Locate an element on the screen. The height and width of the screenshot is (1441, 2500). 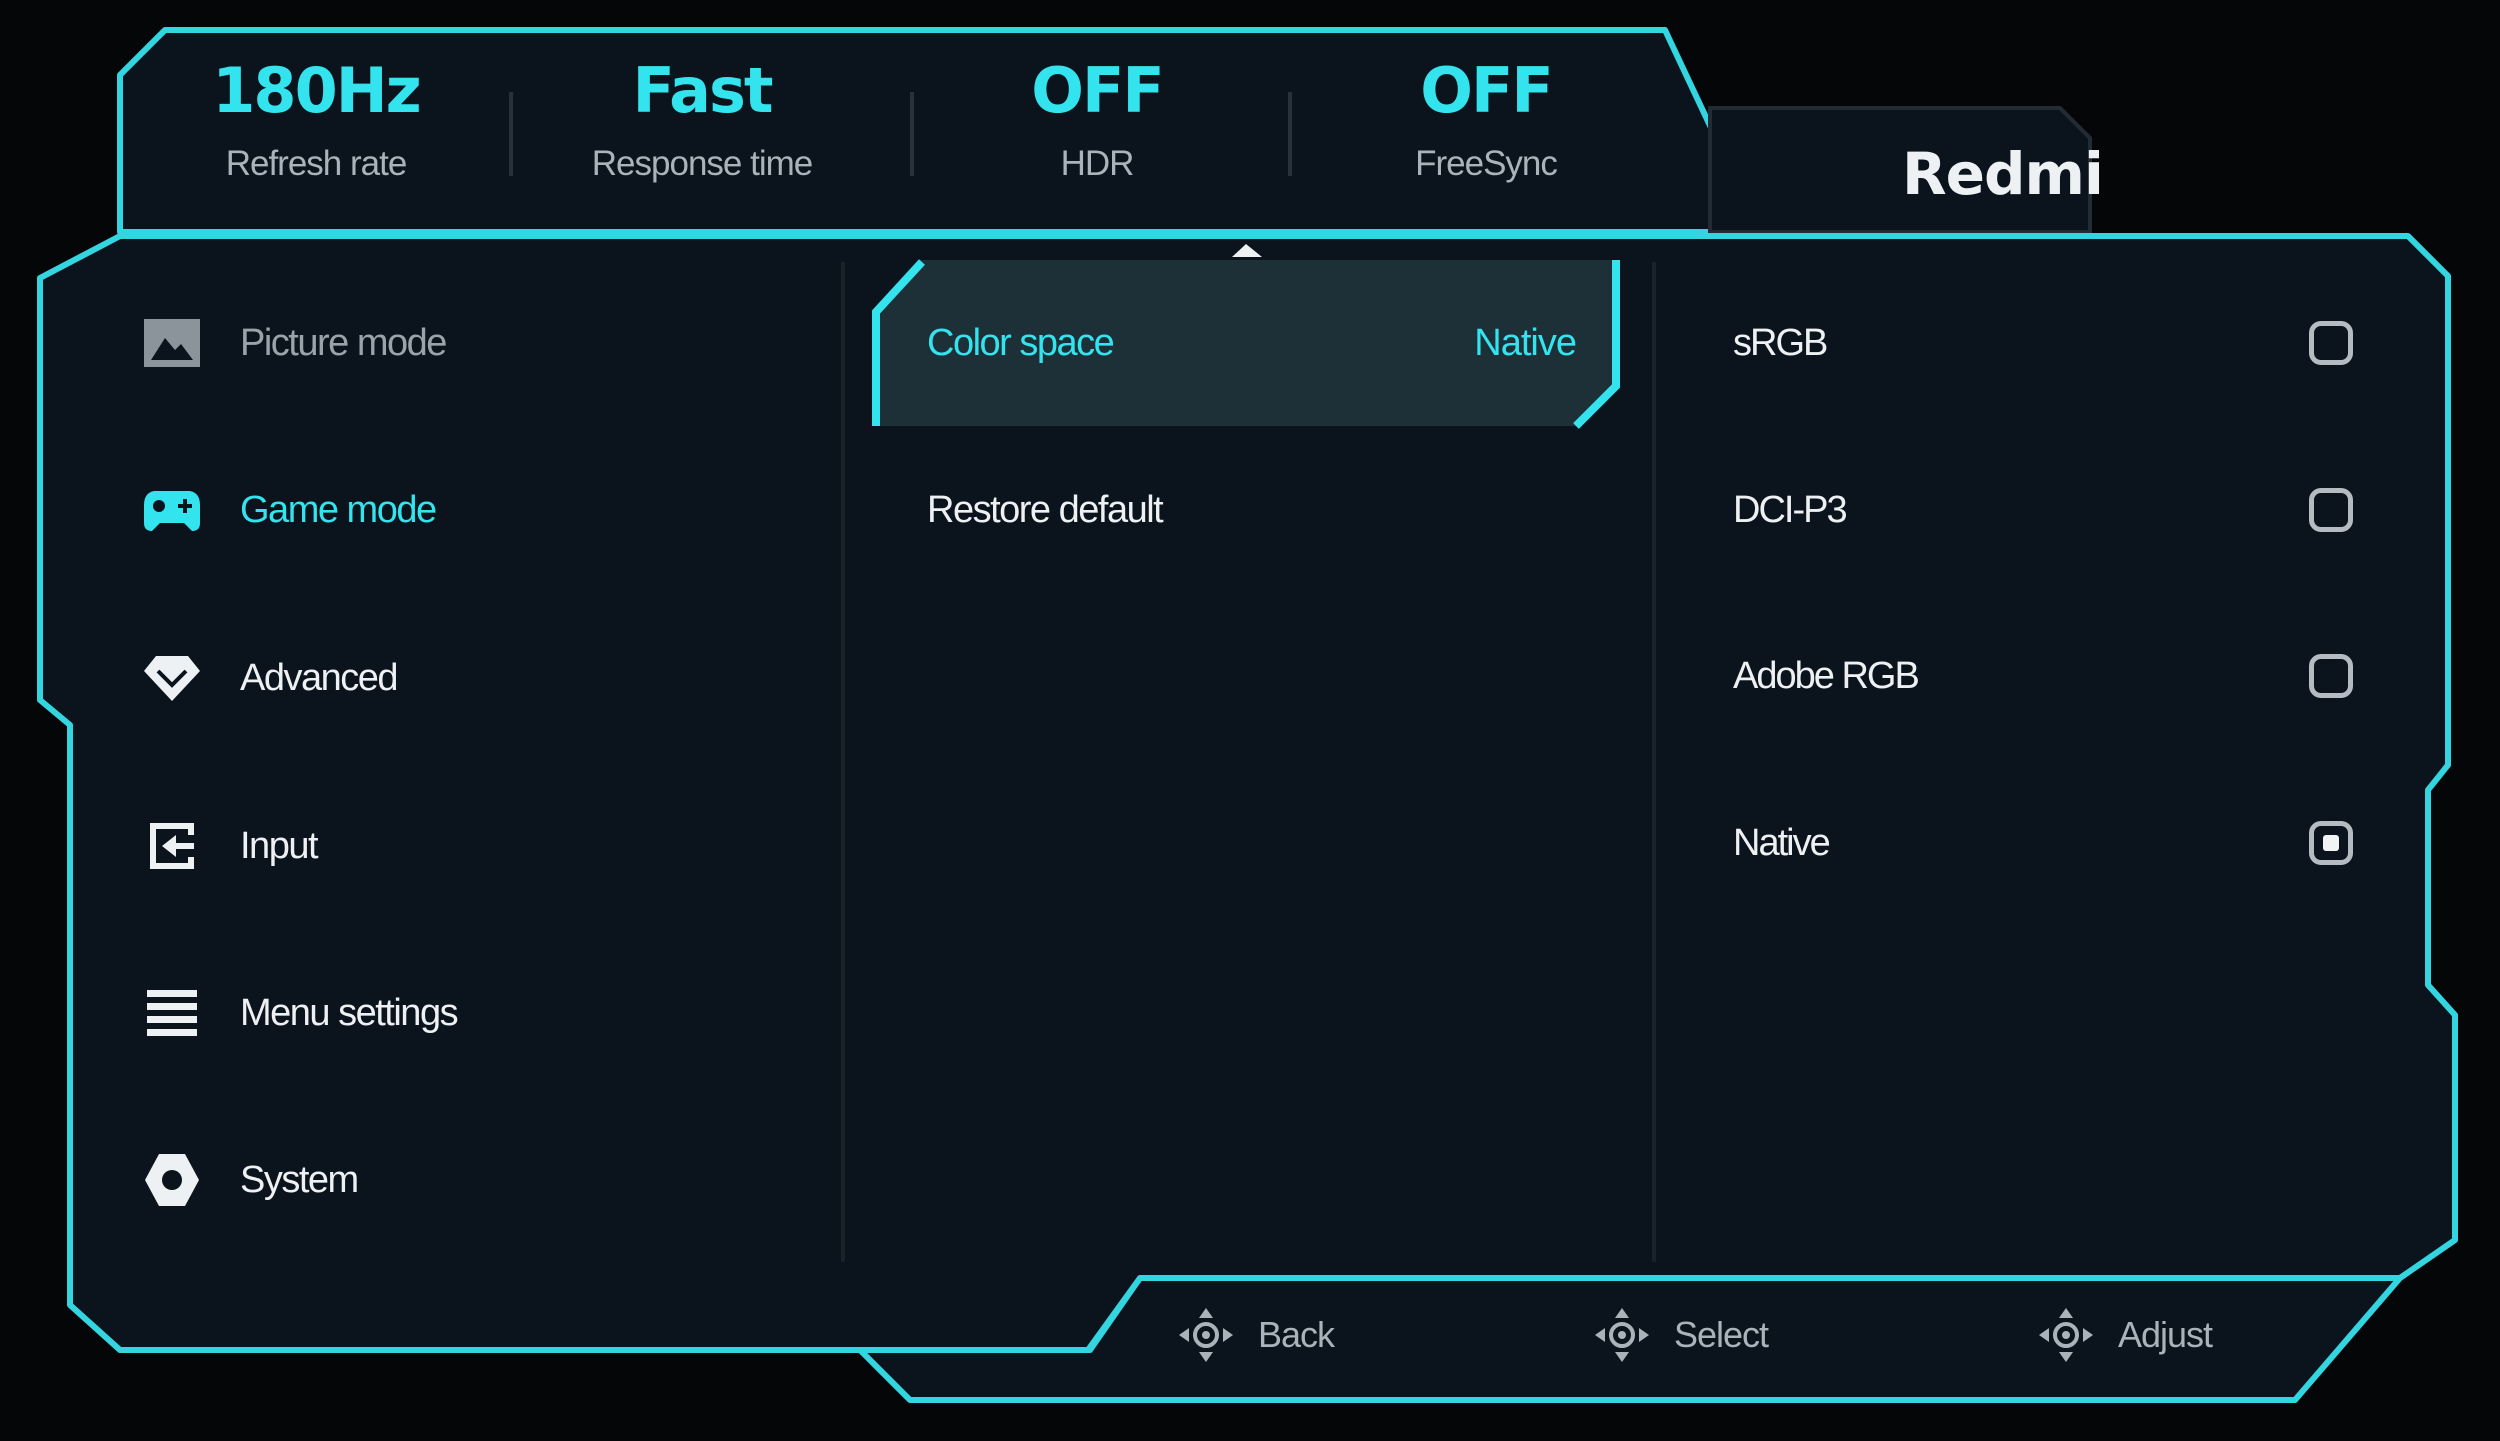
gamepad-icon is located at coordinates (172, 510).